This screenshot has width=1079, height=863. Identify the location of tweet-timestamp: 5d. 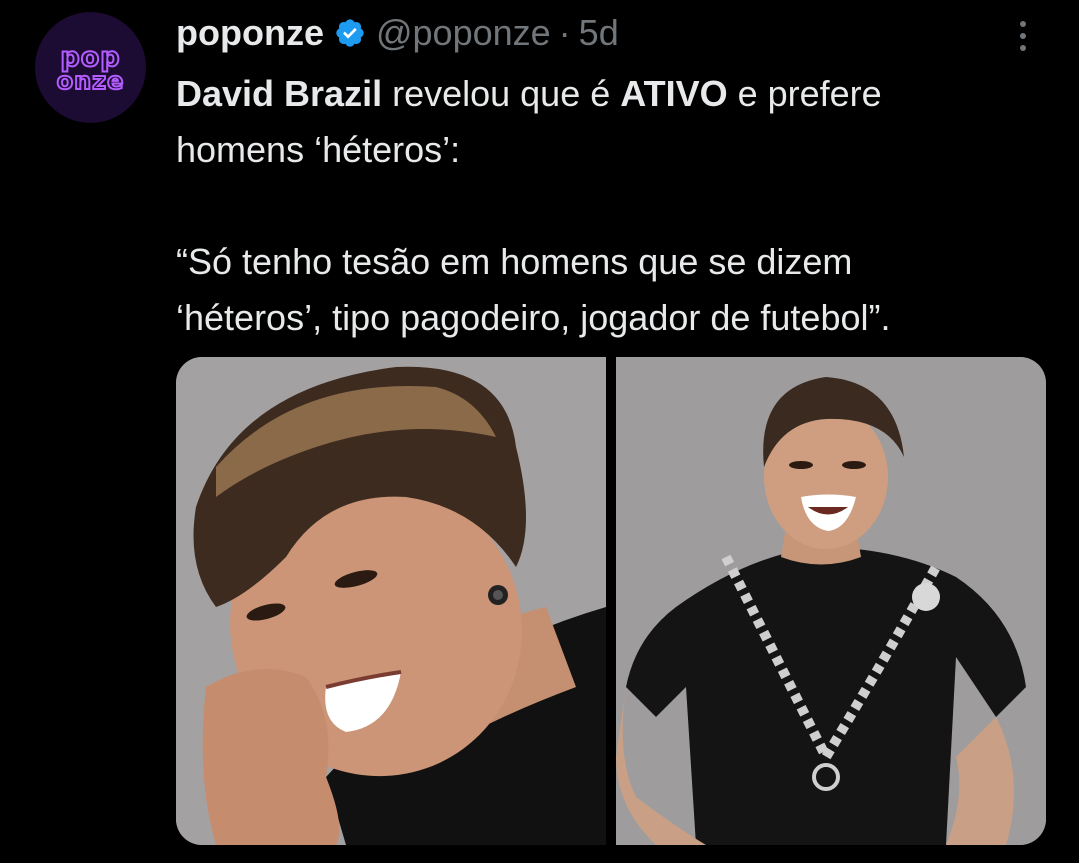
(599, 33).